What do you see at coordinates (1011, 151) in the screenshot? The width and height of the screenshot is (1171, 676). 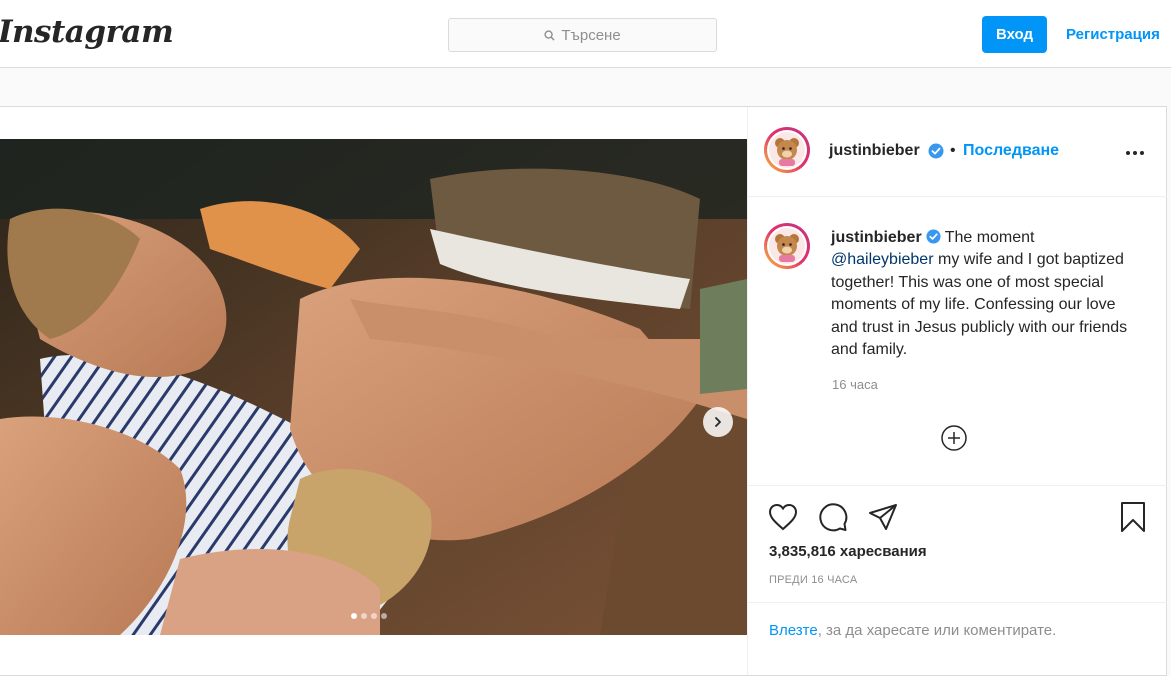 I see `follow-button: Последване` at bounding box center [1011, 151].